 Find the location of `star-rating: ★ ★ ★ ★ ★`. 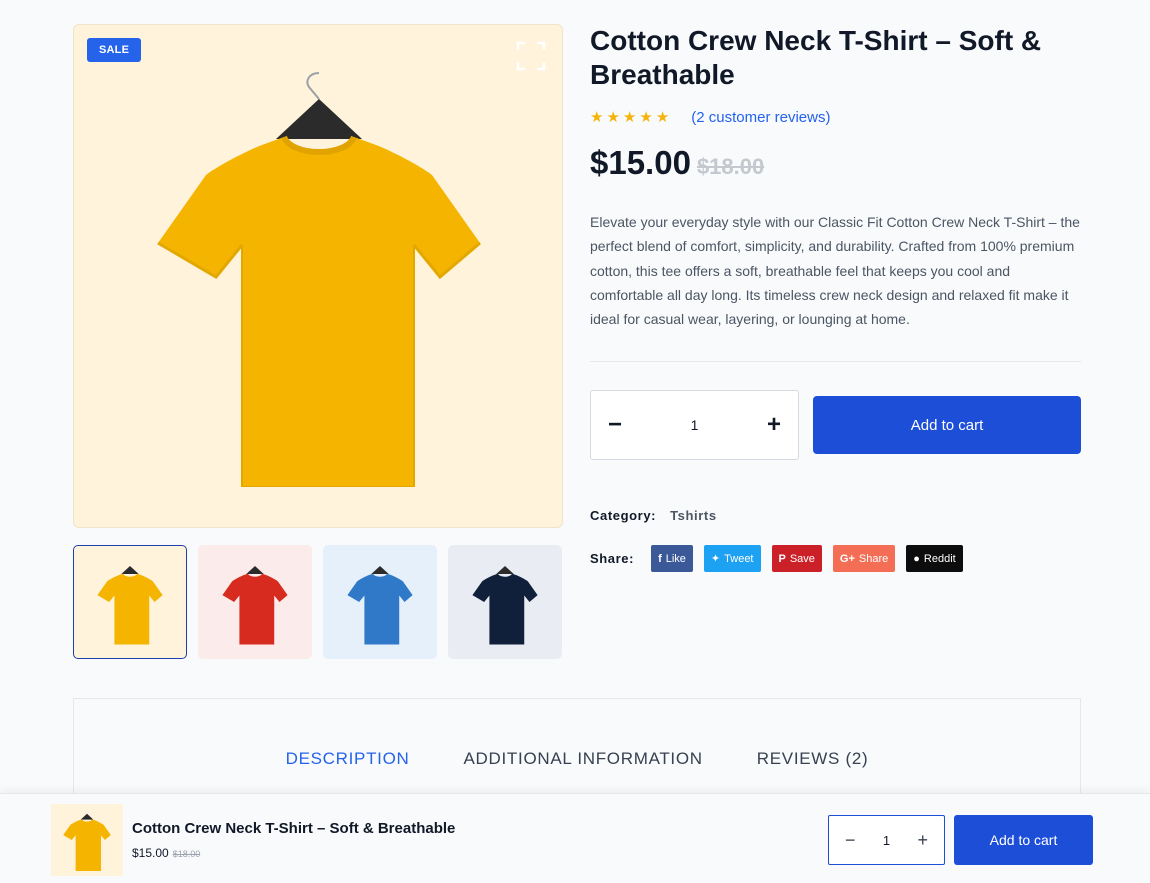

star-rating: ★ ★ ★ ★ ★ is located at coordinates (629, 117).